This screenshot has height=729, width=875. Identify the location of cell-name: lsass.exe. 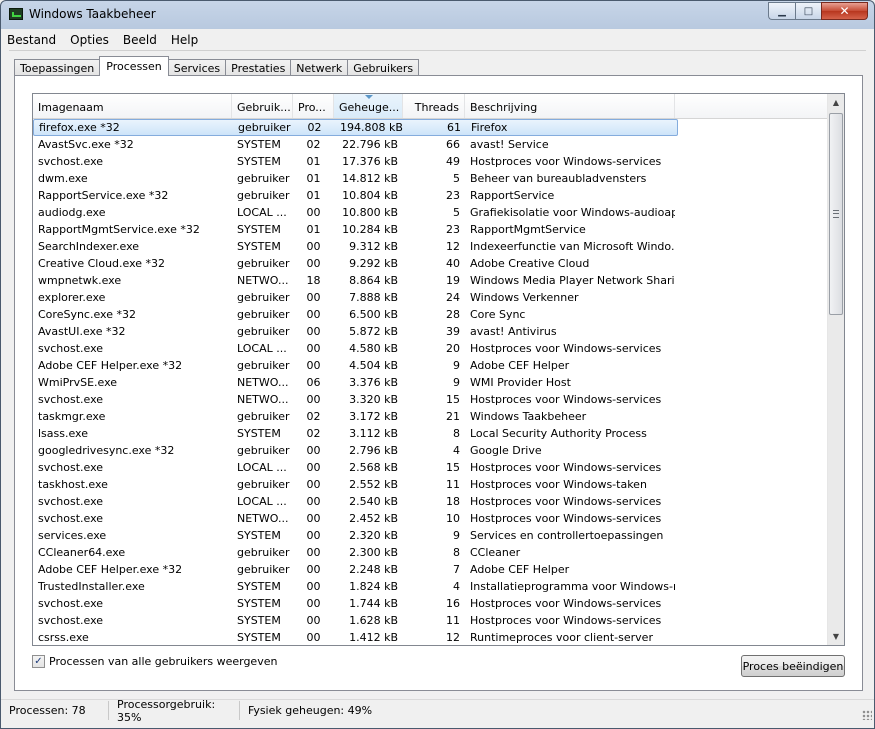
(63, 433).